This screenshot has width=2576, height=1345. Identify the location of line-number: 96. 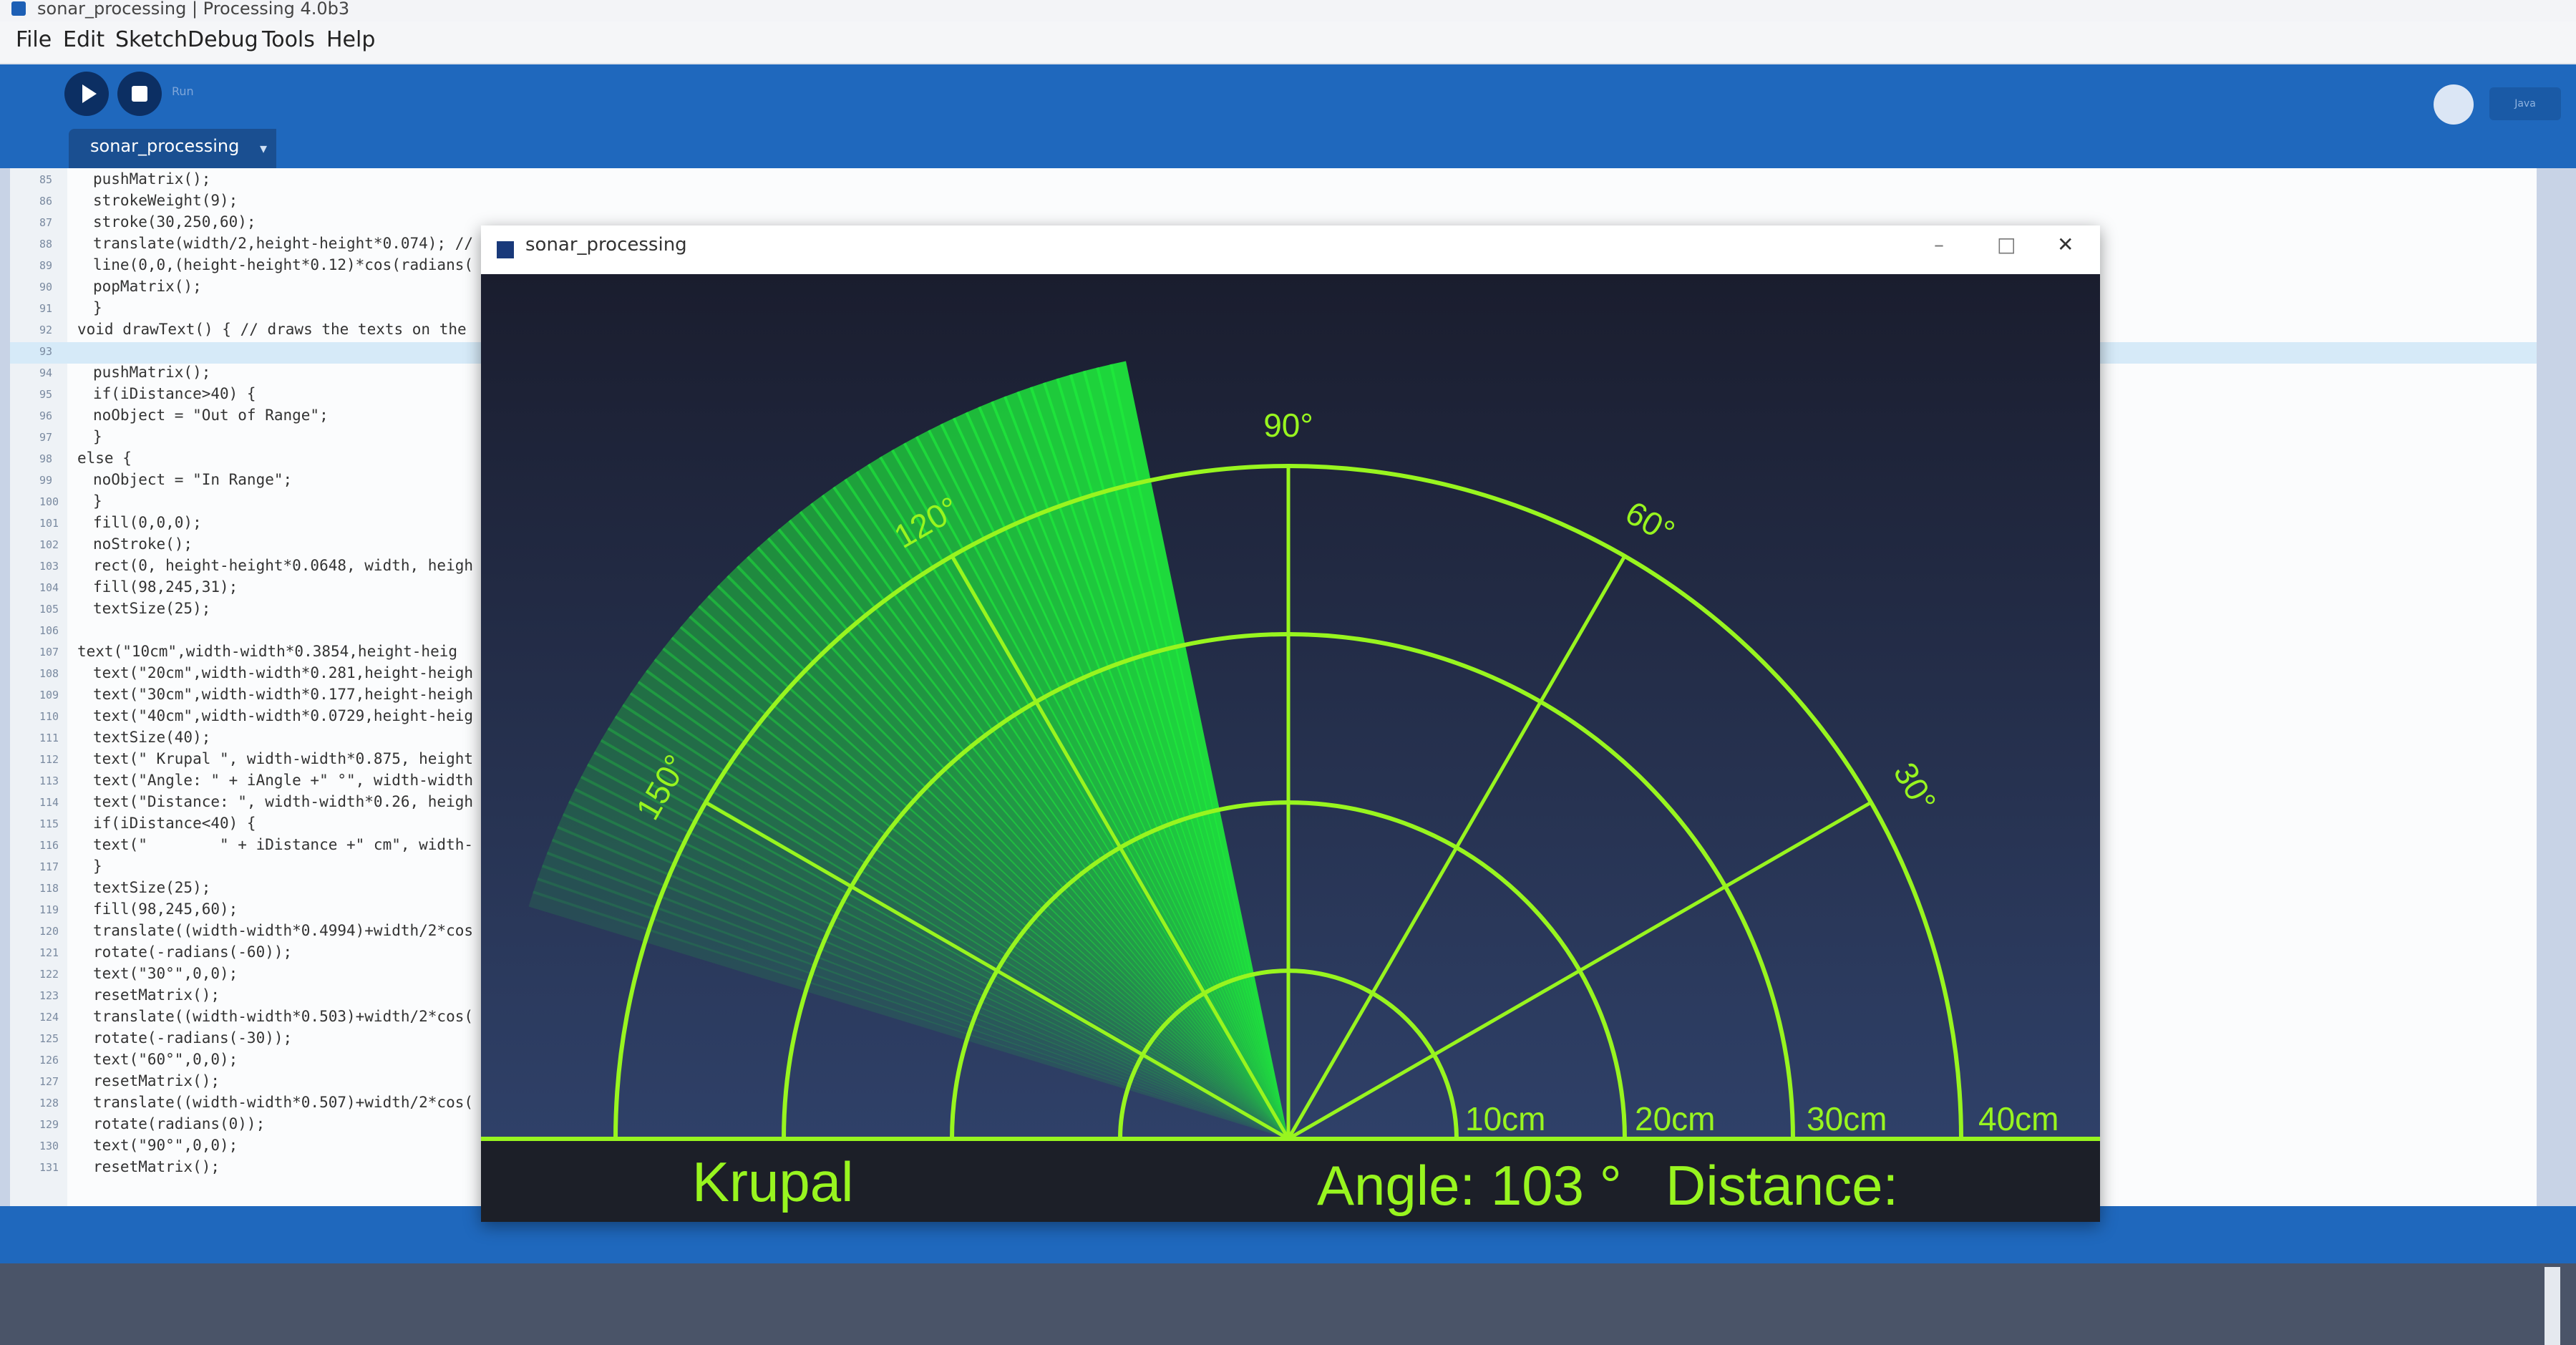
(46, 415).